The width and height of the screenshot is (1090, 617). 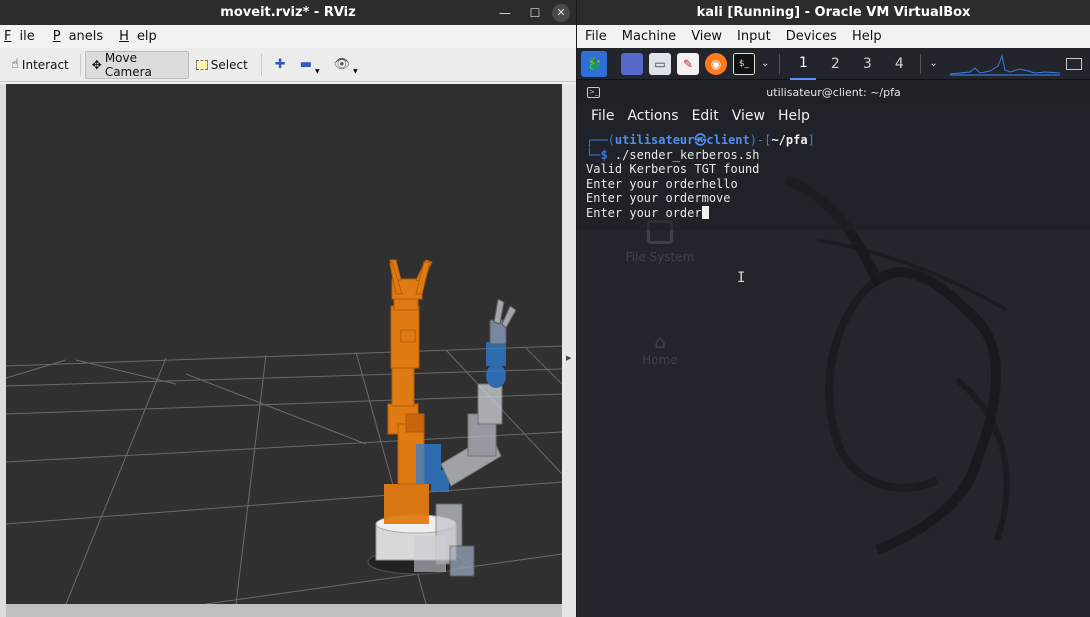 I want to click on viewport-bottom-bar, so click(x=284, y=610).